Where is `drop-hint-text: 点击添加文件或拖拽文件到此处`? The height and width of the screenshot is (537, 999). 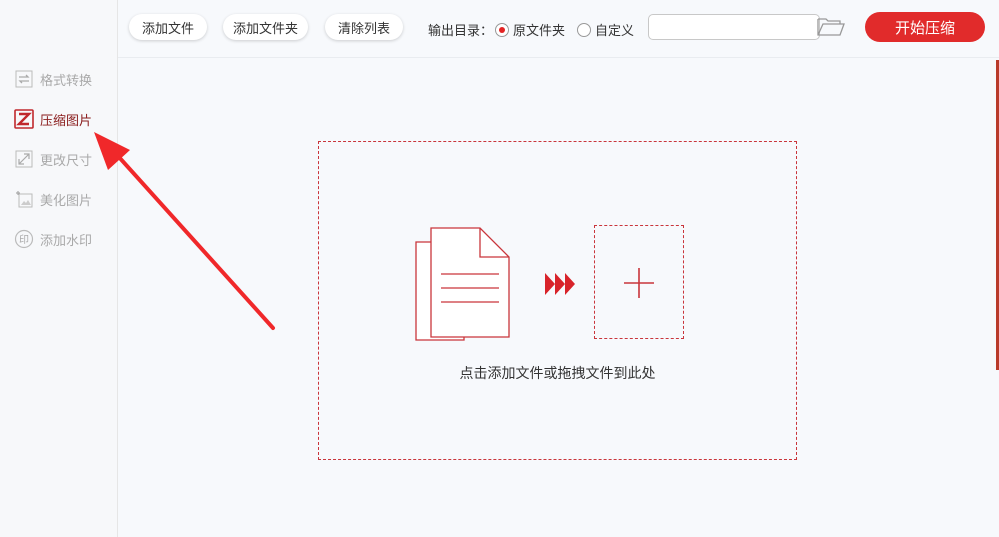
drop-hint-text: 点击添加文件或拖拽文件到此处 is located at coordinates (557, 374).